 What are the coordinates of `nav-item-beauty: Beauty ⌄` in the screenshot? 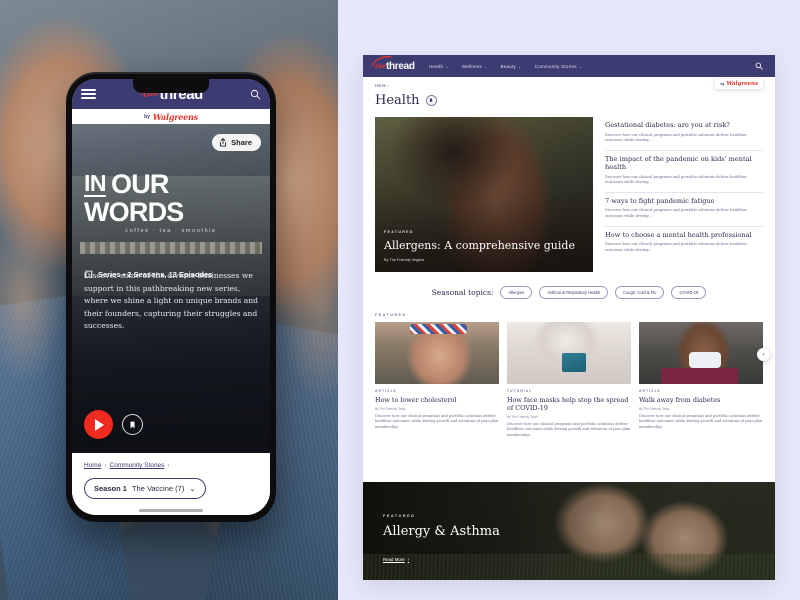 It's located at (510, 66).